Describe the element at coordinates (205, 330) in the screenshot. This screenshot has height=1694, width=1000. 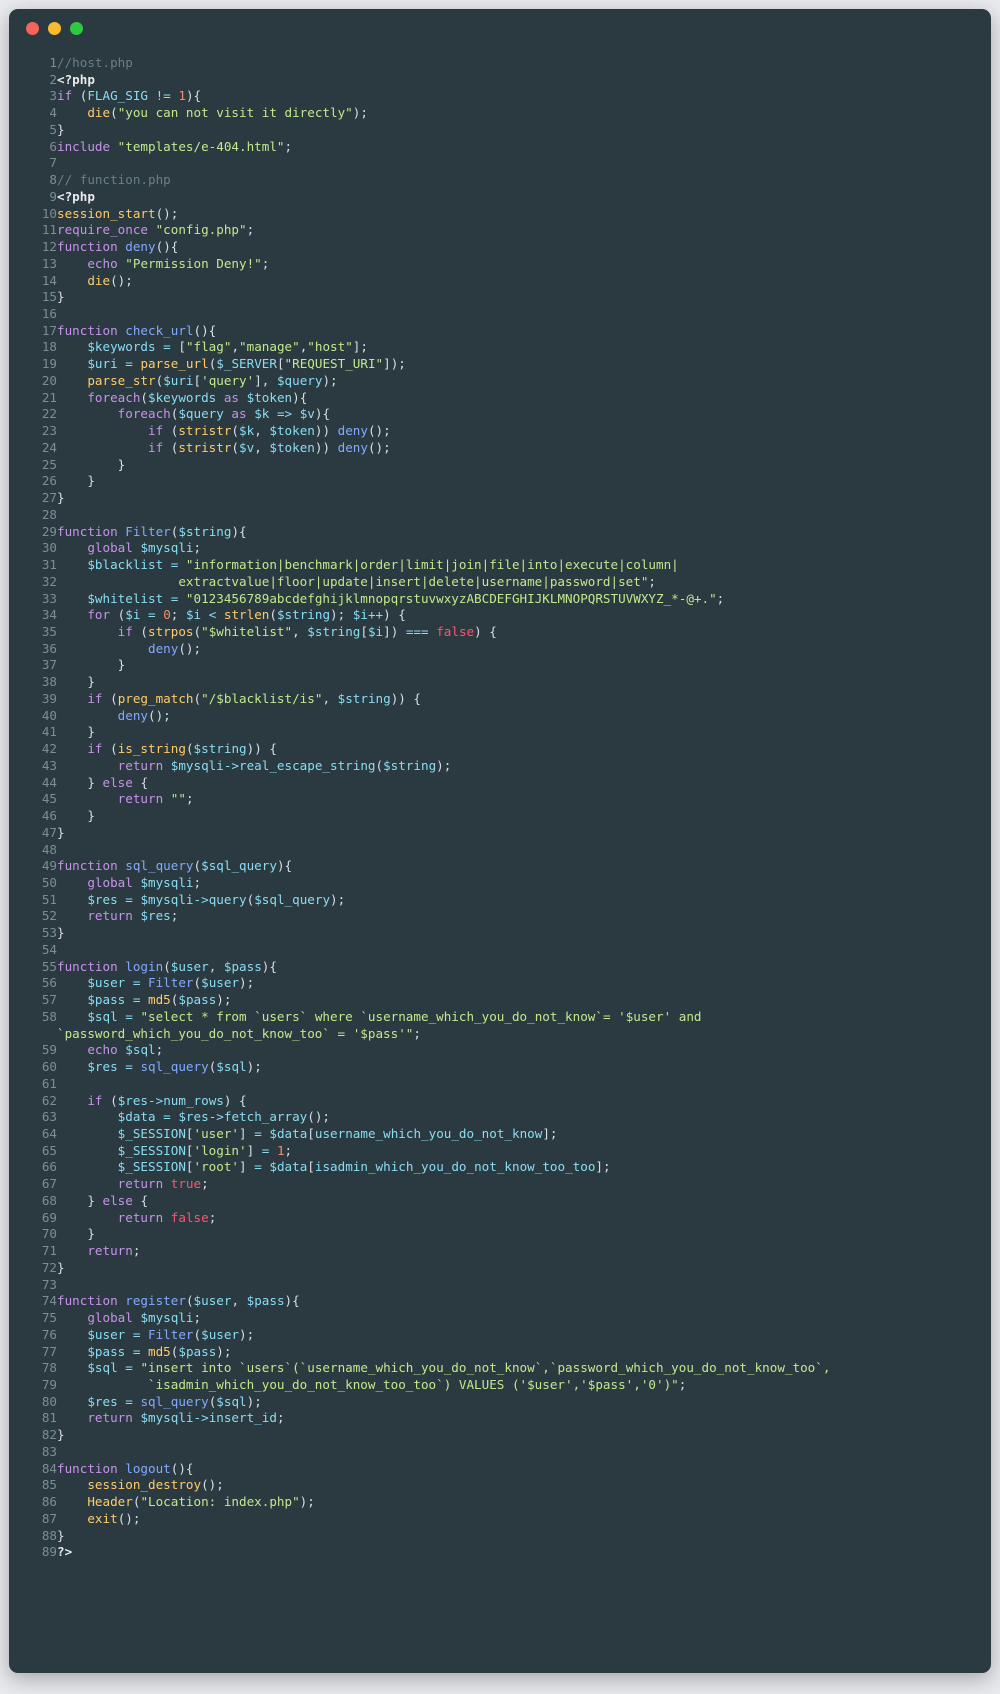
I see `token: (){` at that location.